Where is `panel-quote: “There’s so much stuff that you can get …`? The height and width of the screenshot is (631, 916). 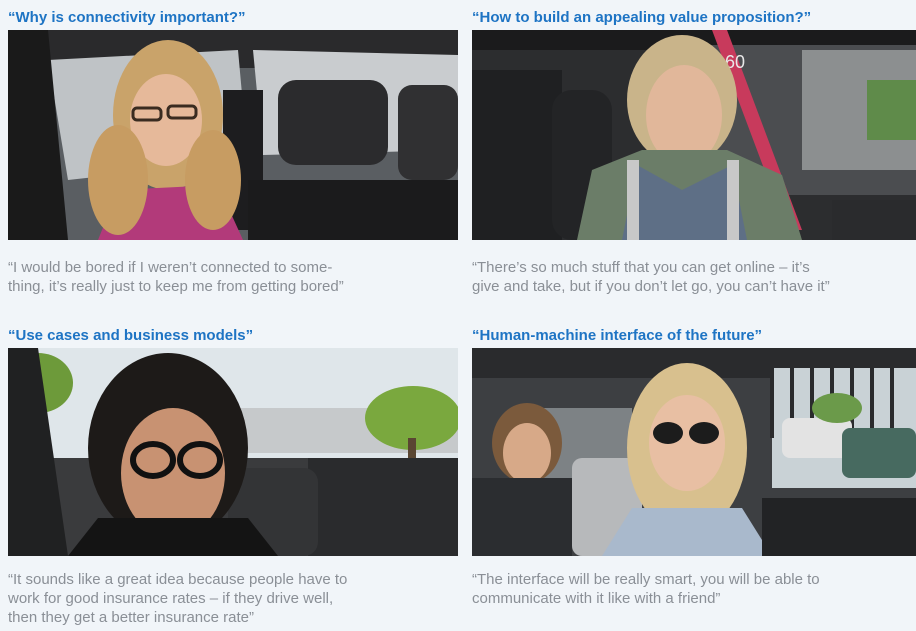 panel-quote: “There’s so much stuff that you can get … is located at coordinates (651, 277).